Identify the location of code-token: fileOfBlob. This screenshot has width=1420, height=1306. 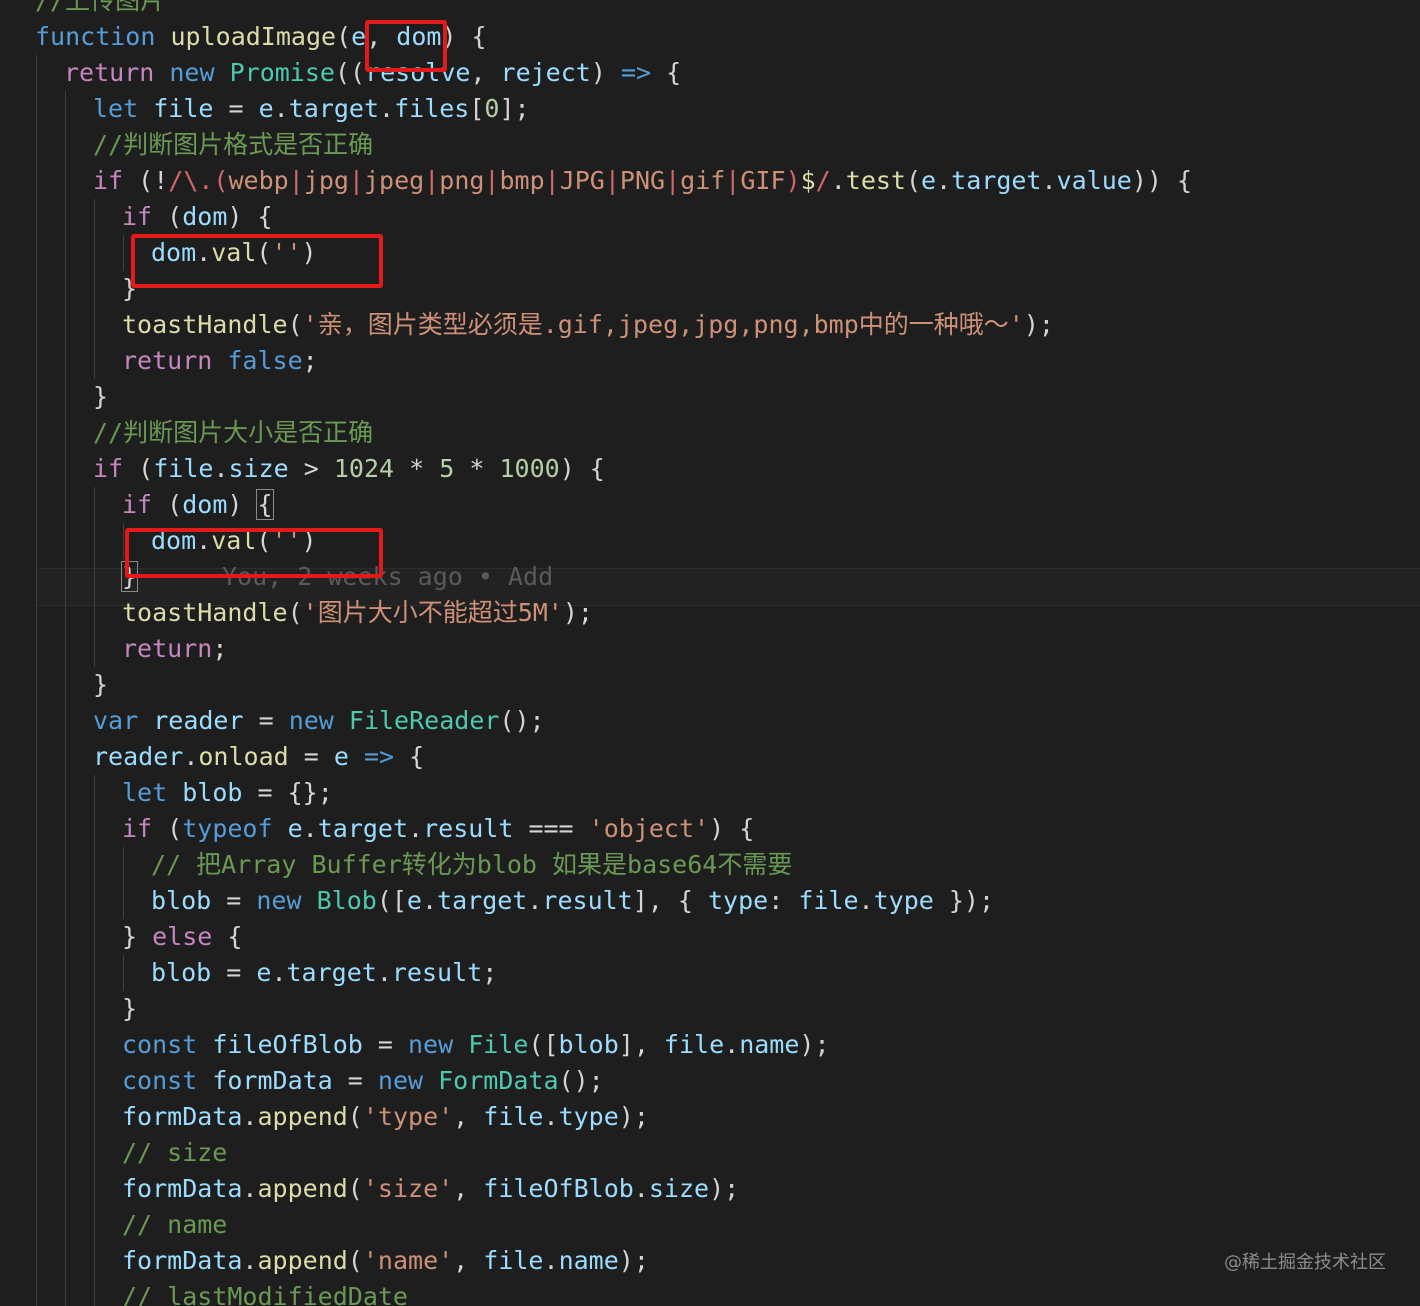
(287, 1044).